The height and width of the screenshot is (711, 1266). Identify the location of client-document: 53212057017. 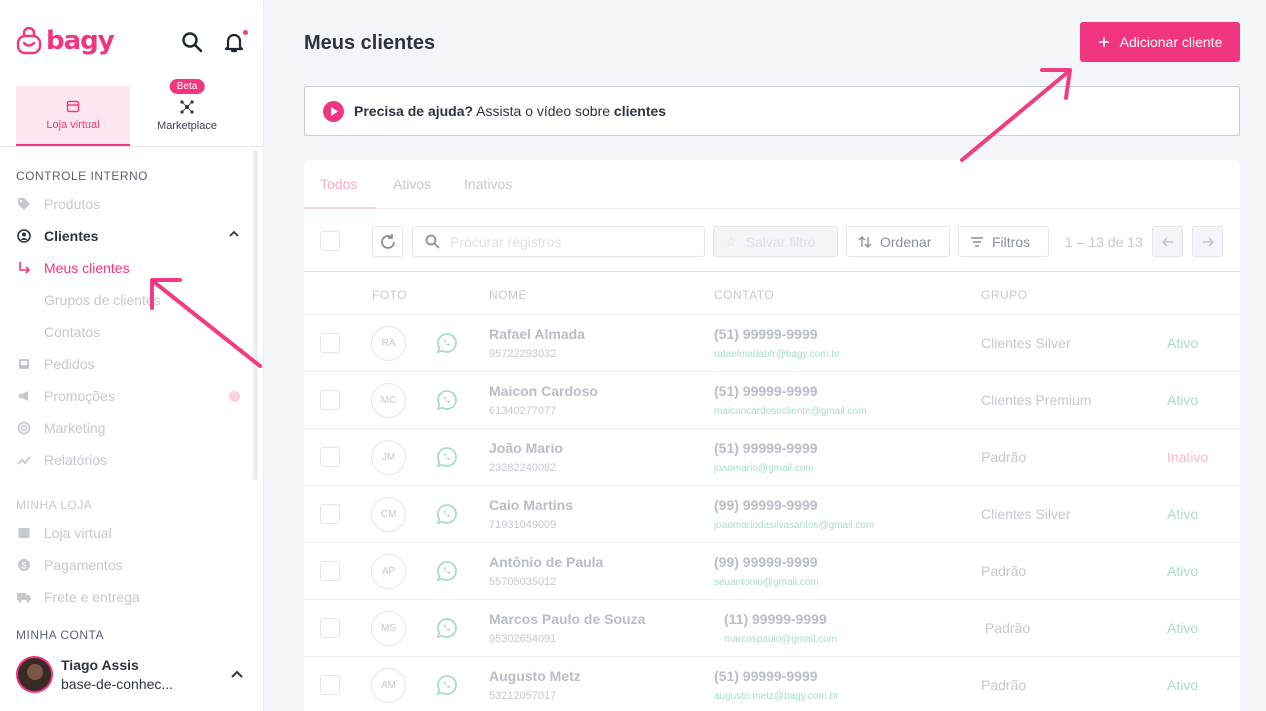
(523, 696).